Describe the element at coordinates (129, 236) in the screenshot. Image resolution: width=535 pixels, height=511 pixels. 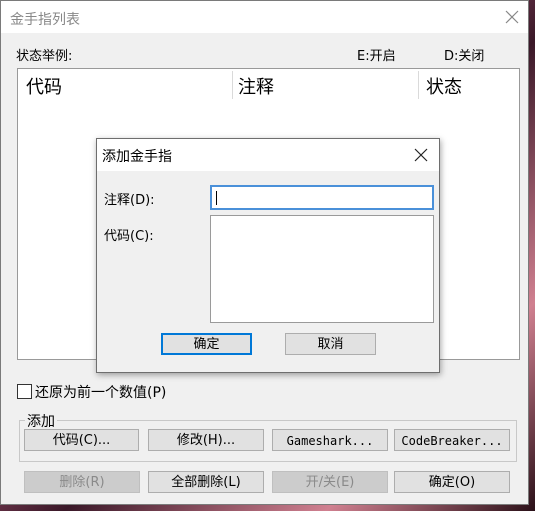
I see `code-label: 代码(C):` at that location.